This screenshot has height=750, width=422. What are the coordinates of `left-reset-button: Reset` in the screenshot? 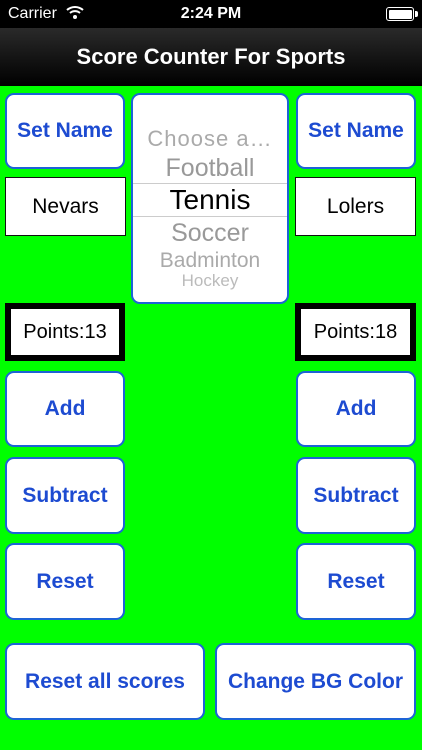 It's located at (65, 581).